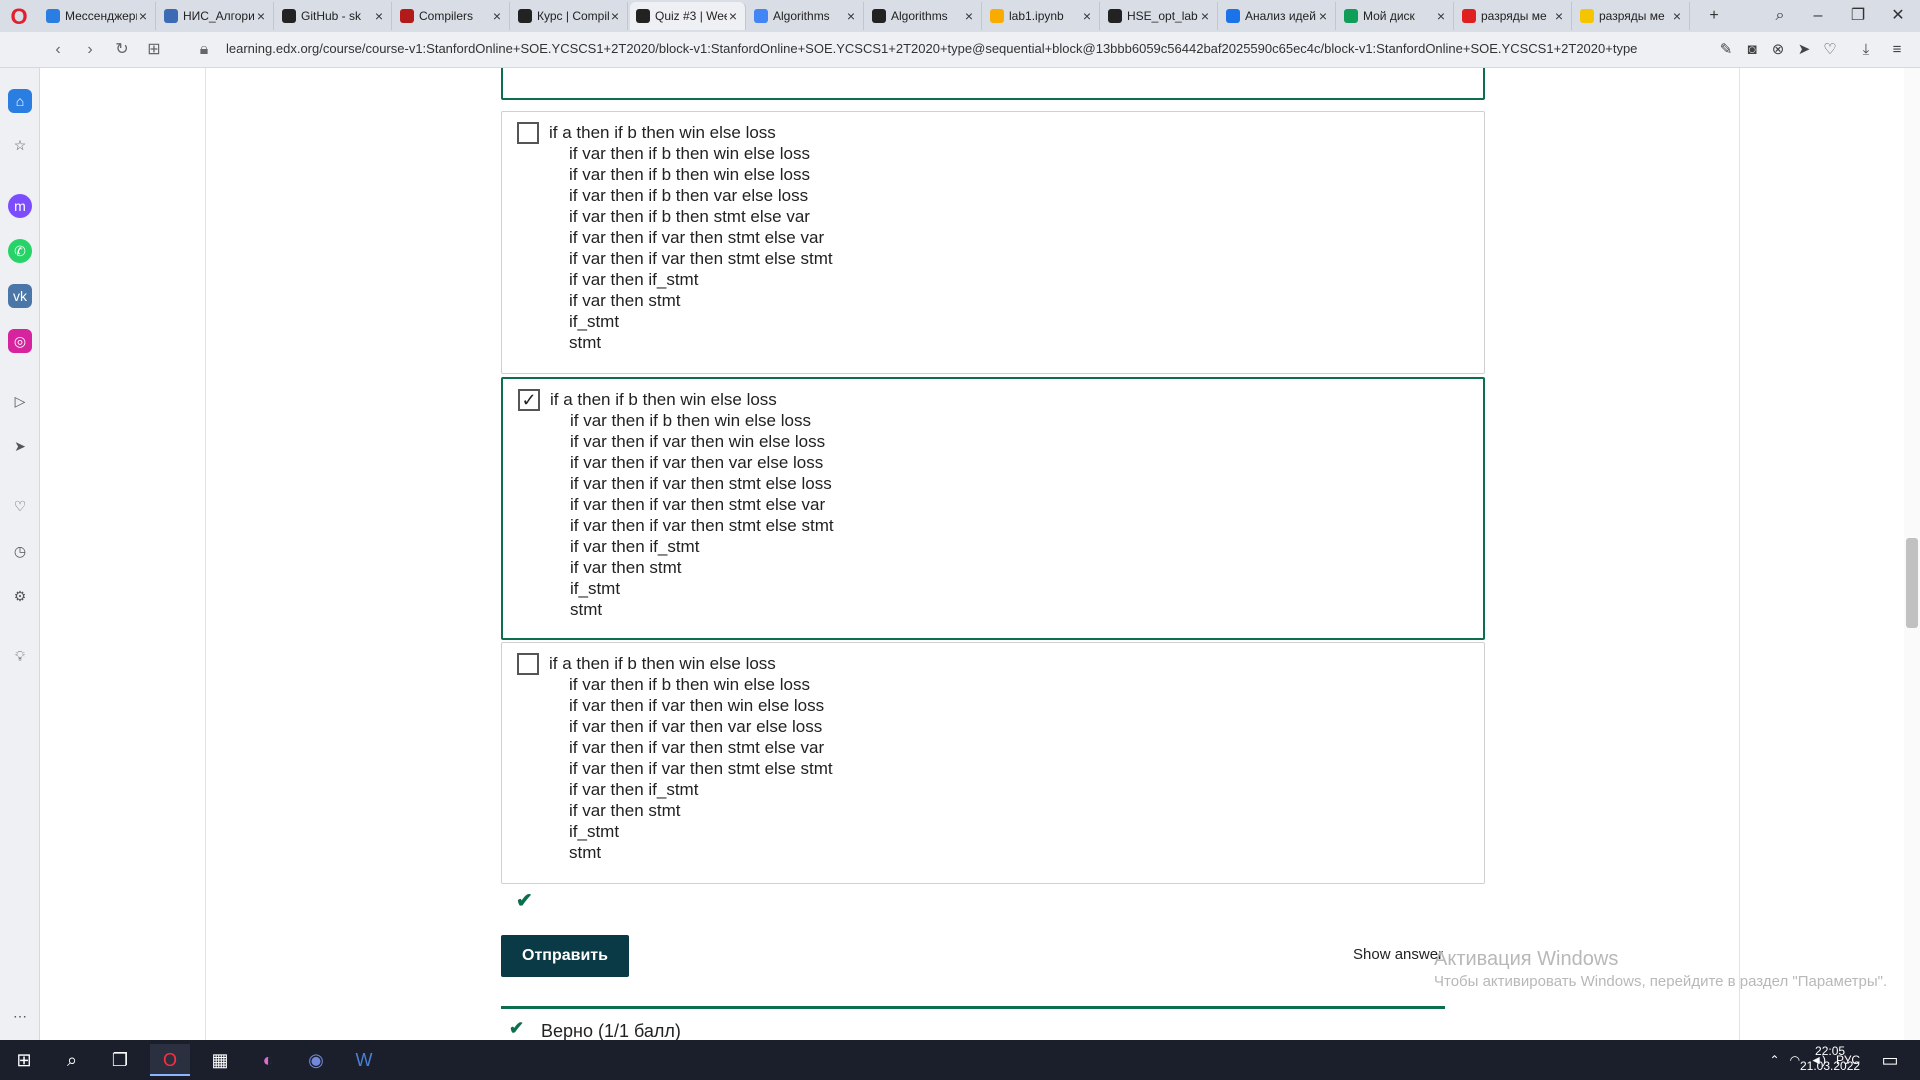 Image resolution: width=1920 pixels, height=1080 pixels. Describe the element at coordinates (20, 296) in the screenshot. I see `vk-icon: vk` at that location.